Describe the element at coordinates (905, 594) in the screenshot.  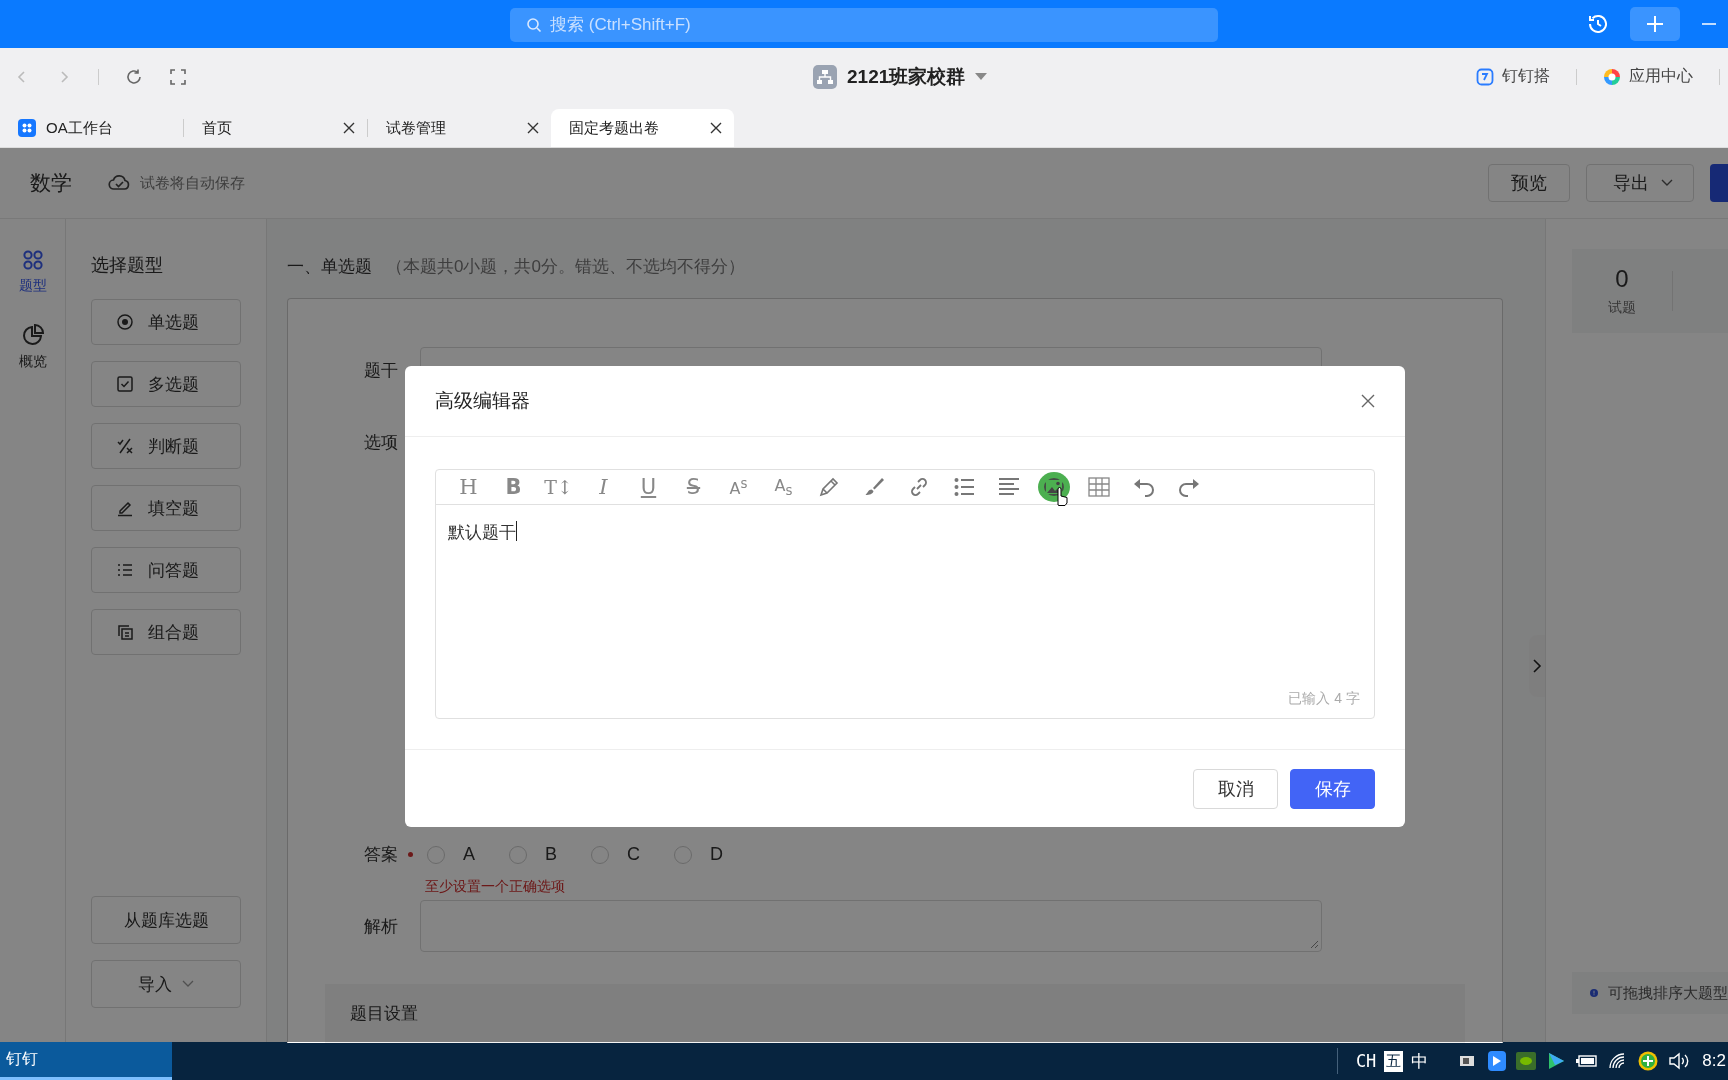
I see `rich-text-editor: H B T↕ I U S A$^{s}$ A$_{s}$ 默认题干 已输入 4 字` at that location.